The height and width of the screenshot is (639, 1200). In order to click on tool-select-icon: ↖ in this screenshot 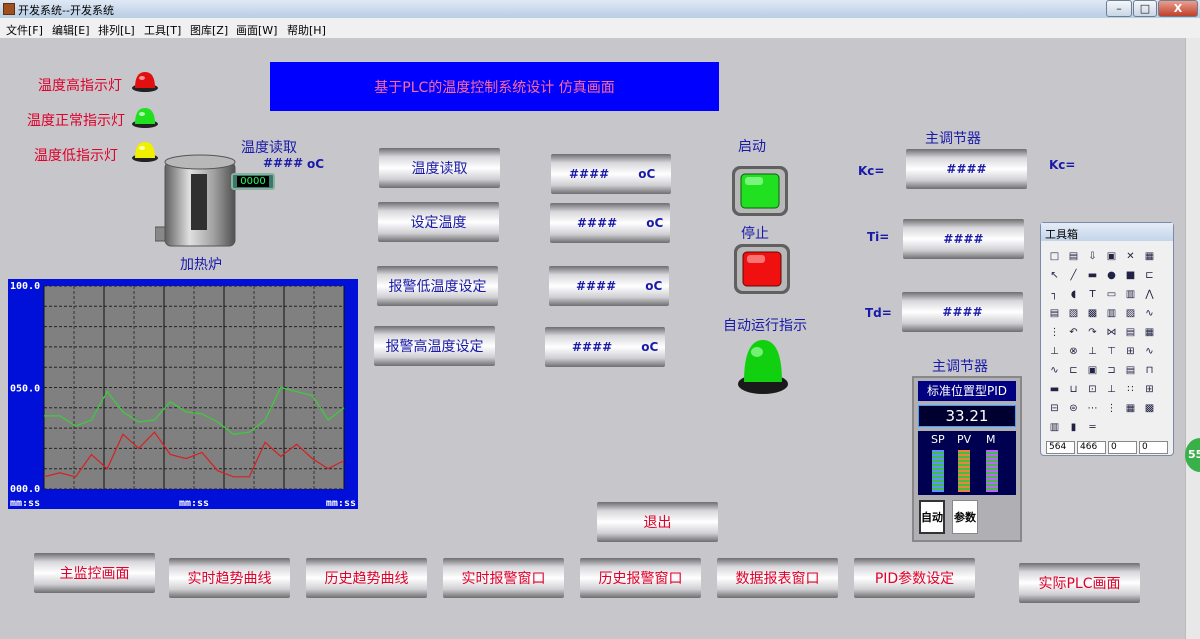, I will do `click(1054, 275)`.